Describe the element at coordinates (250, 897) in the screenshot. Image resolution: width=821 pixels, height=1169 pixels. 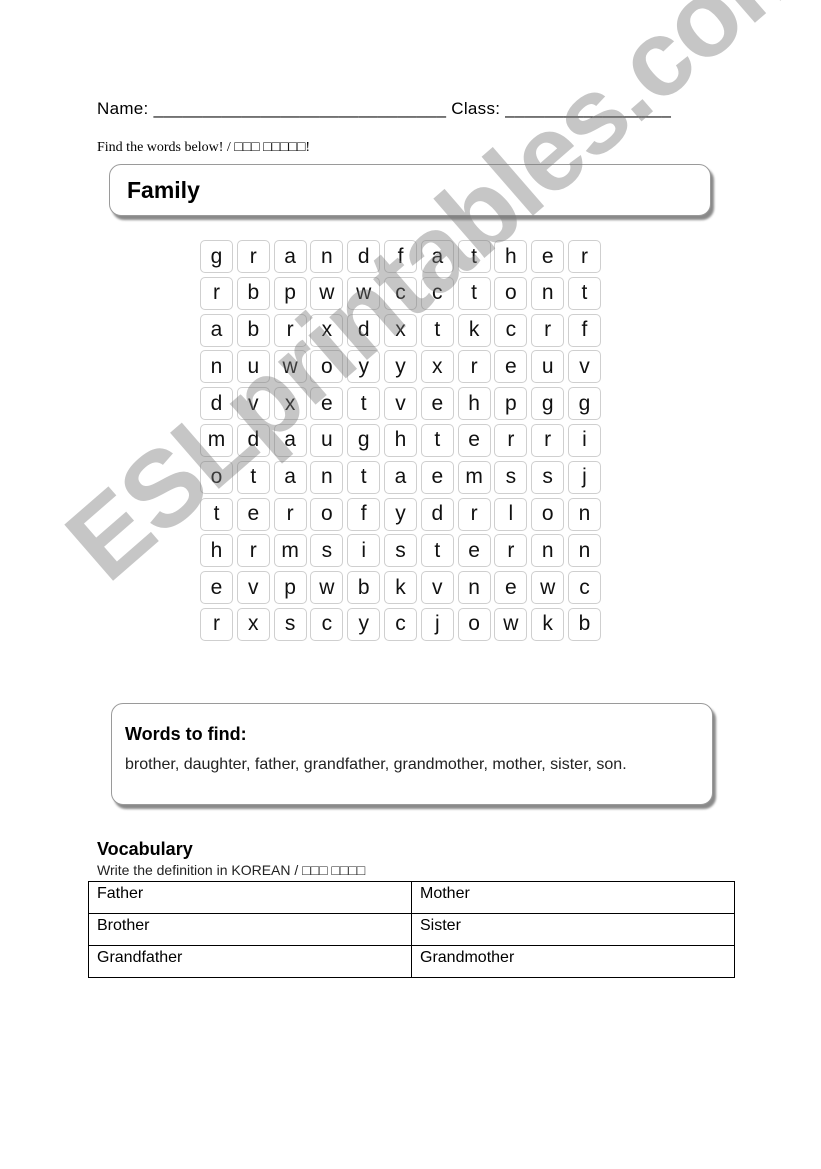
I see `vocab-cell: Father` at that location.